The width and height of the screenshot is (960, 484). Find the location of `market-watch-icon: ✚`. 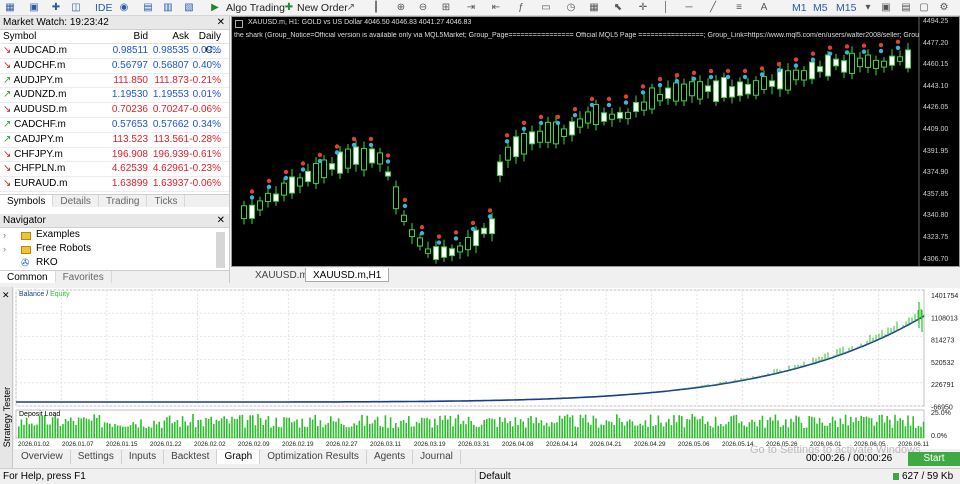

market-watch-icon: ✚ is located at coordinates (56, 7).